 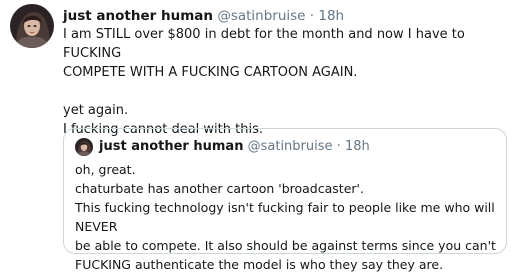 I want to click on quoted-header: just another human @satinbruise · 18h, so click(x=234, y=146).